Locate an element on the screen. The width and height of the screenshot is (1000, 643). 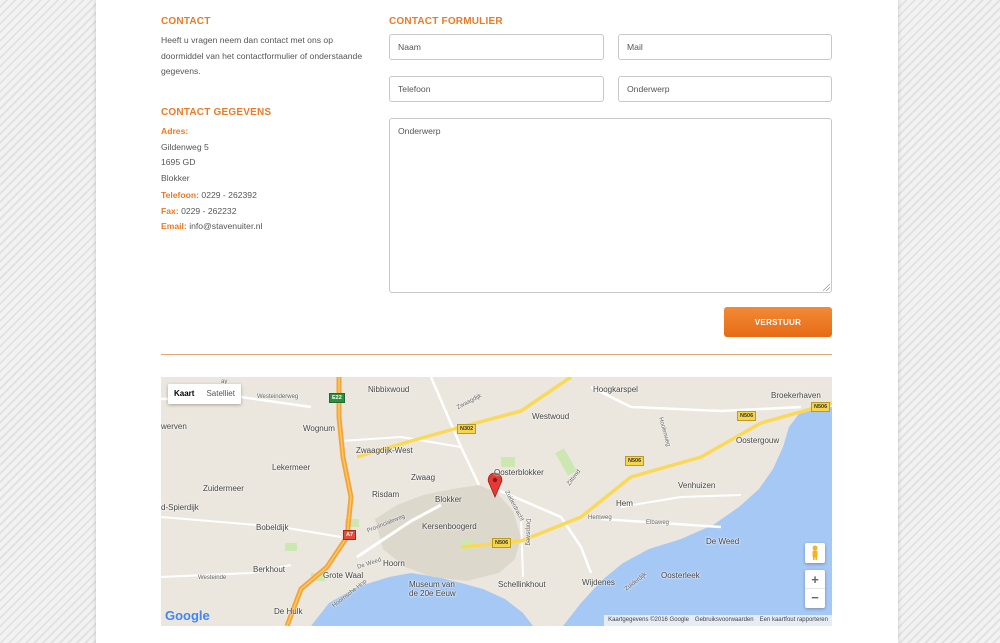
textarea-resize-handle is located at coordinates (826, 287).